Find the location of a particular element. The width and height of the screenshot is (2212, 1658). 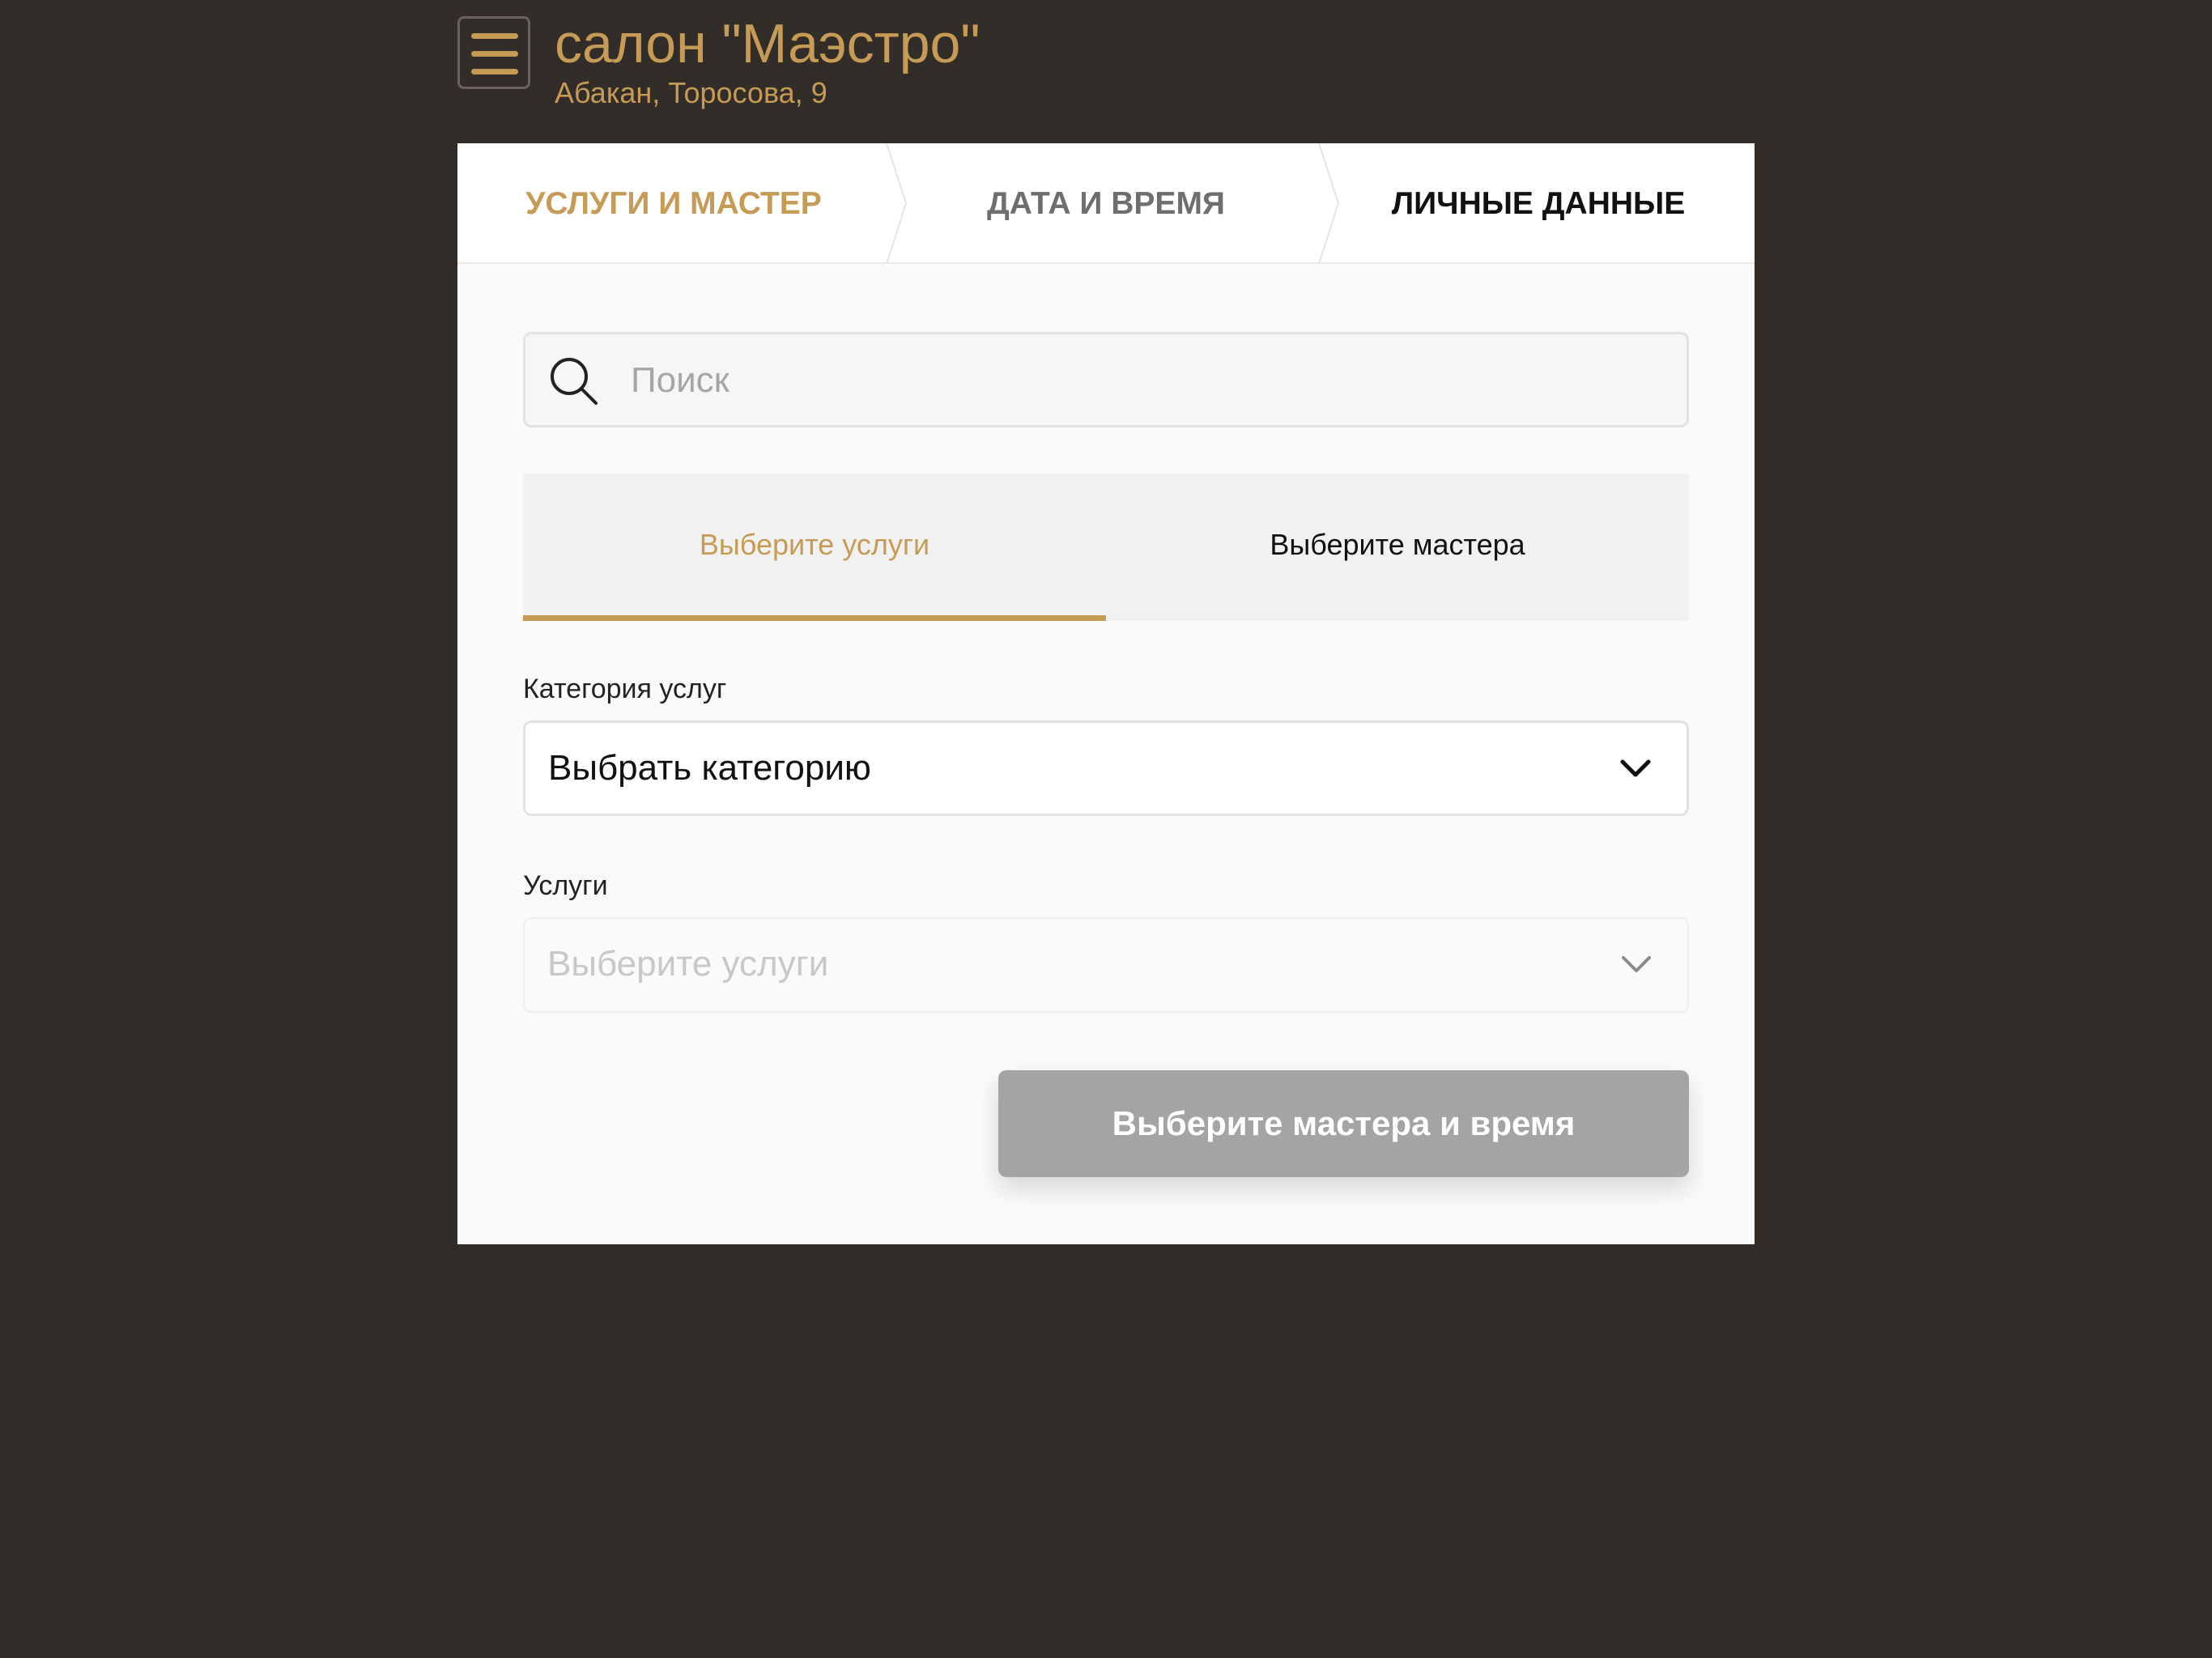

search-box is located at coordinates (1106, 379).